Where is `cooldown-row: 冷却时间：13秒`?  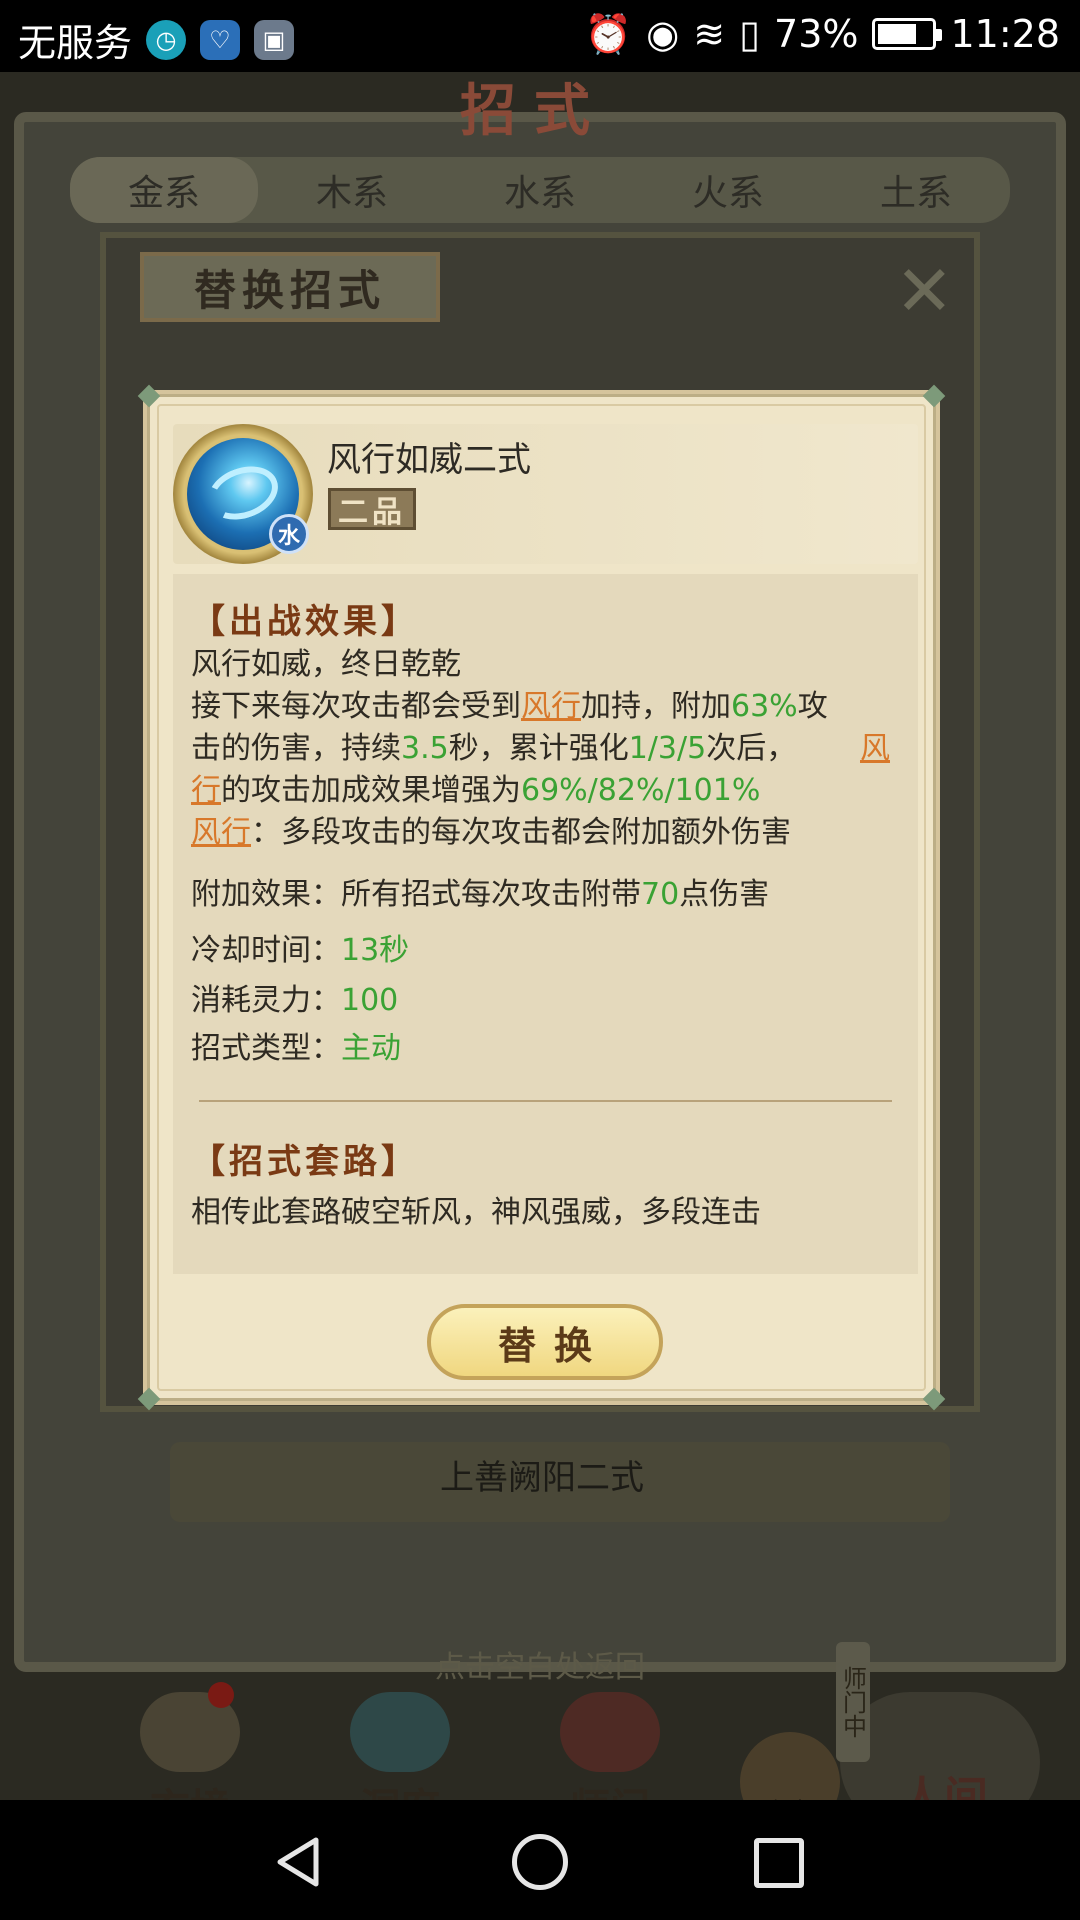 cooldown-row: 冷却时间：13秒 is located at coordinates (545, 951).